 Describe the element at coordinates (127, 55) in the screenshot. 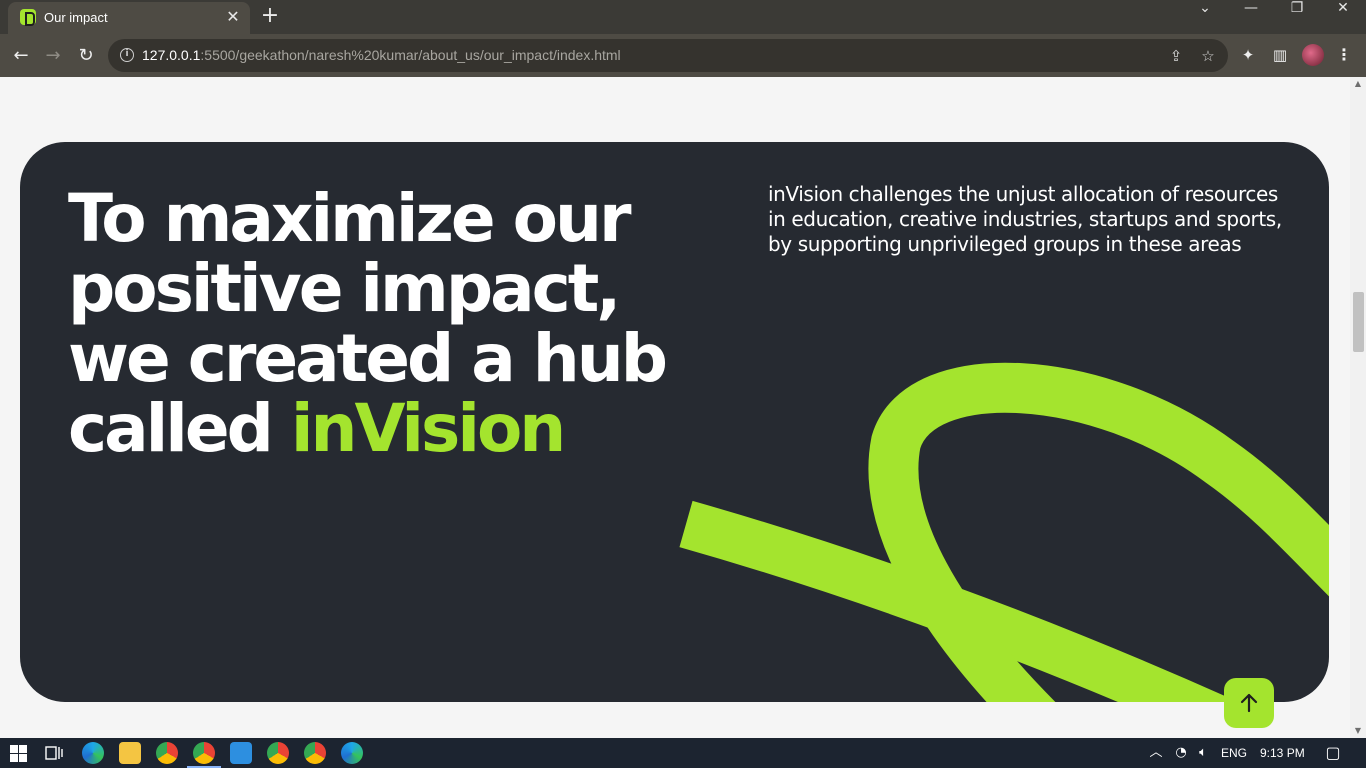

I see `site-info-icon: i` at that location.